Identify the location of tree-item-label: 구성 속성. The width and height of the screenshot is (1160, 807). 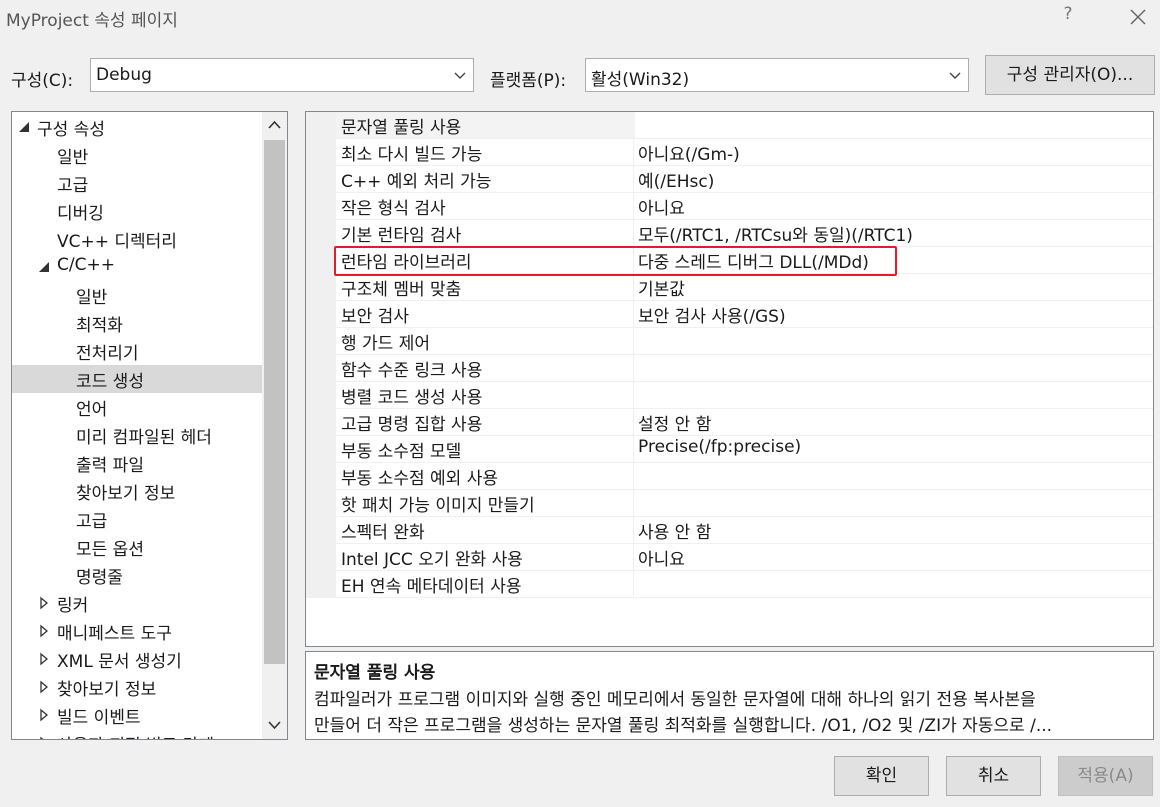
(71, 130).